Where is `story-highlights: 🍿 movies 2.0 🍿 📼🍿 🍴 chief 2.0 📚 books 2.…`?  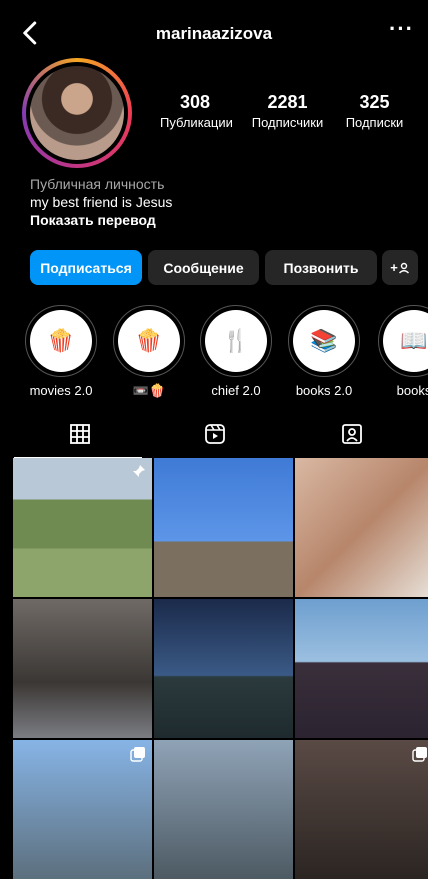 story-highlights: 🍿 movies 2.0 🍿 📼🍿 🍴 chief 2.0 📚 books 2.… is located at coordinates (214, 355).